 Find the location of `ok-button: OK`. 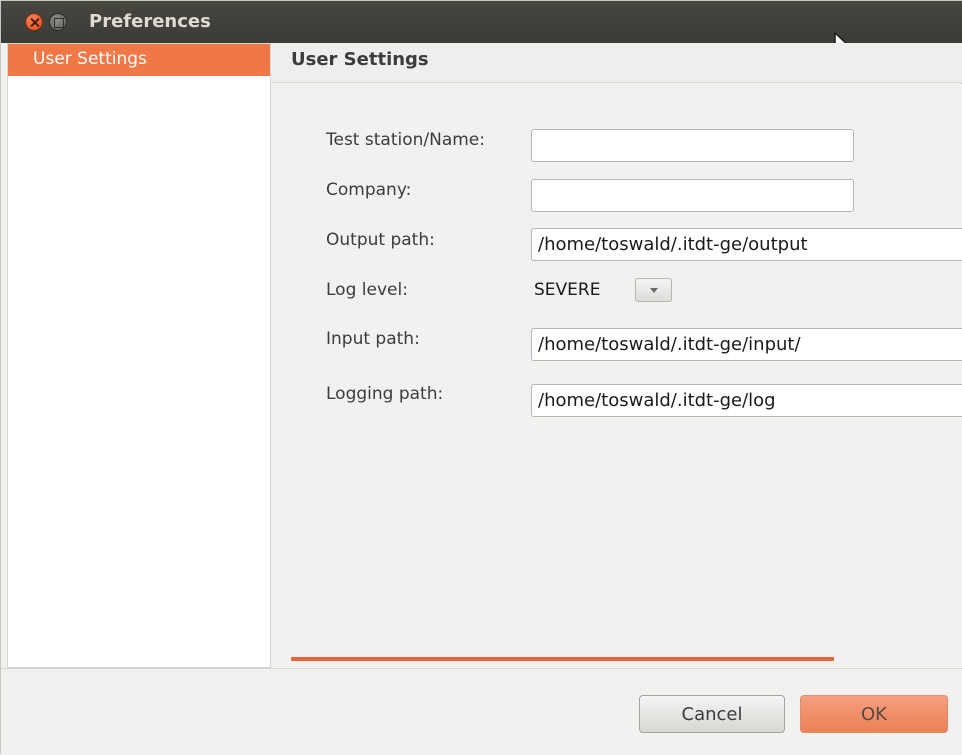

ok-button: OK is located at coordinates (874, 714).